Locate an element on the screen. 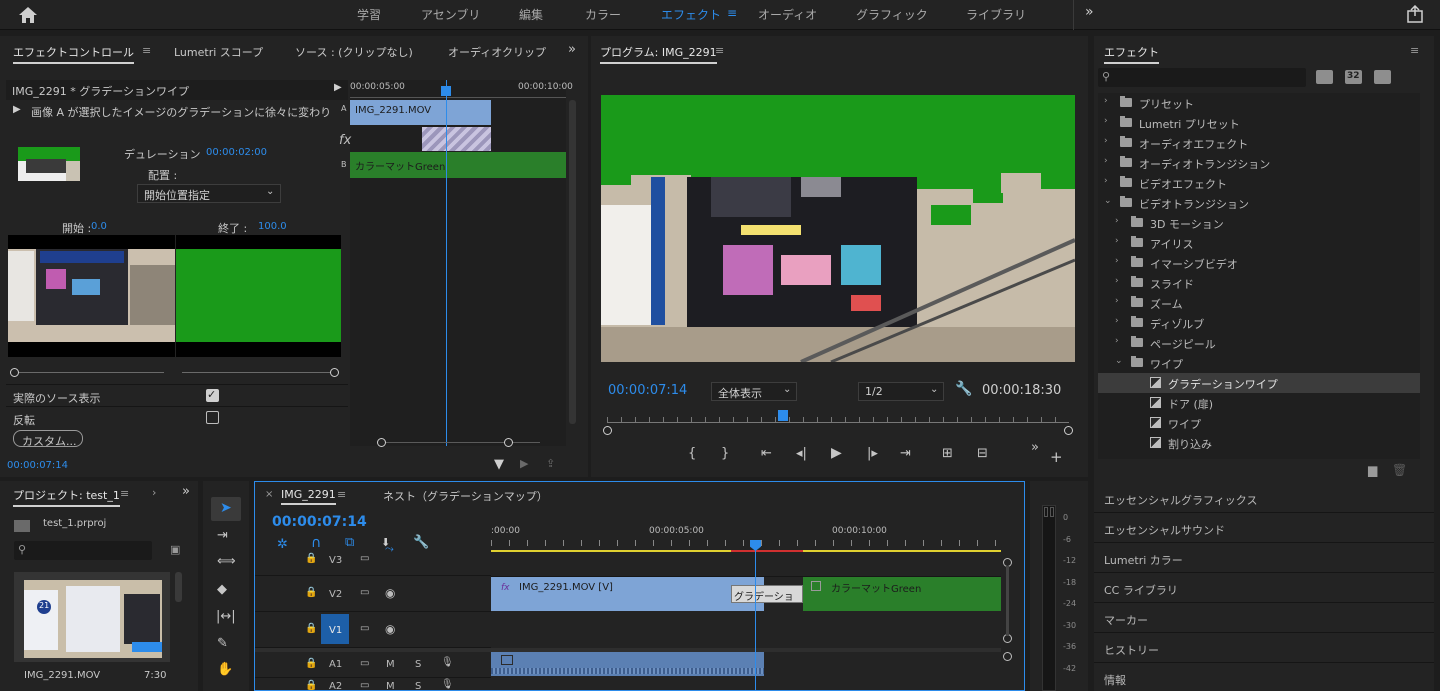 This screenshot has height=691, width=1440. end-value: 100.0 is located at coordinates (272, 226).